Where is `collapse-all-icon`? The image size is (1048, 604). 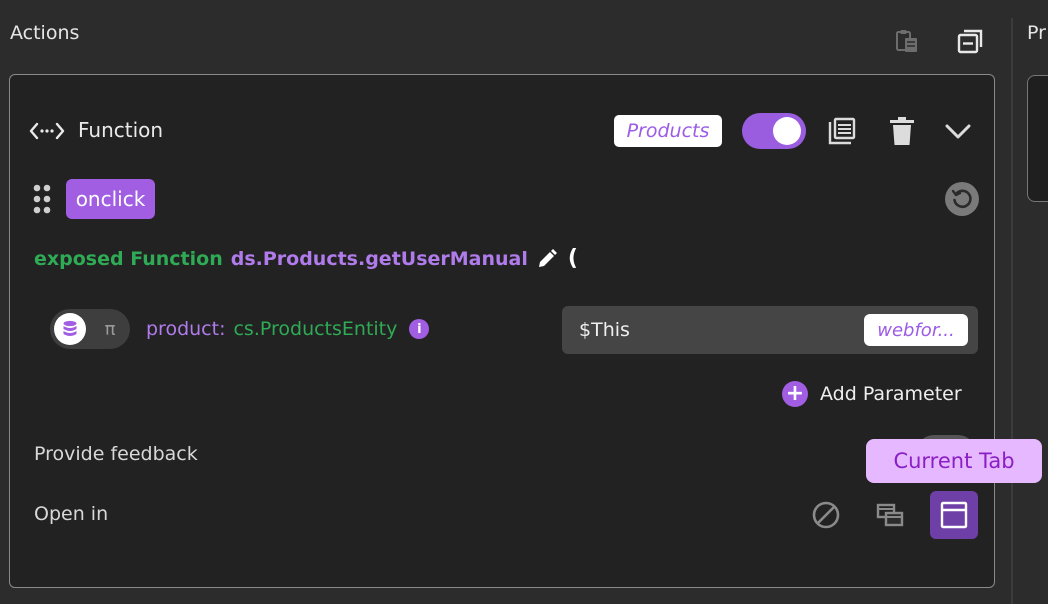
collapse-all-icon is located at coordinates (970, 41).